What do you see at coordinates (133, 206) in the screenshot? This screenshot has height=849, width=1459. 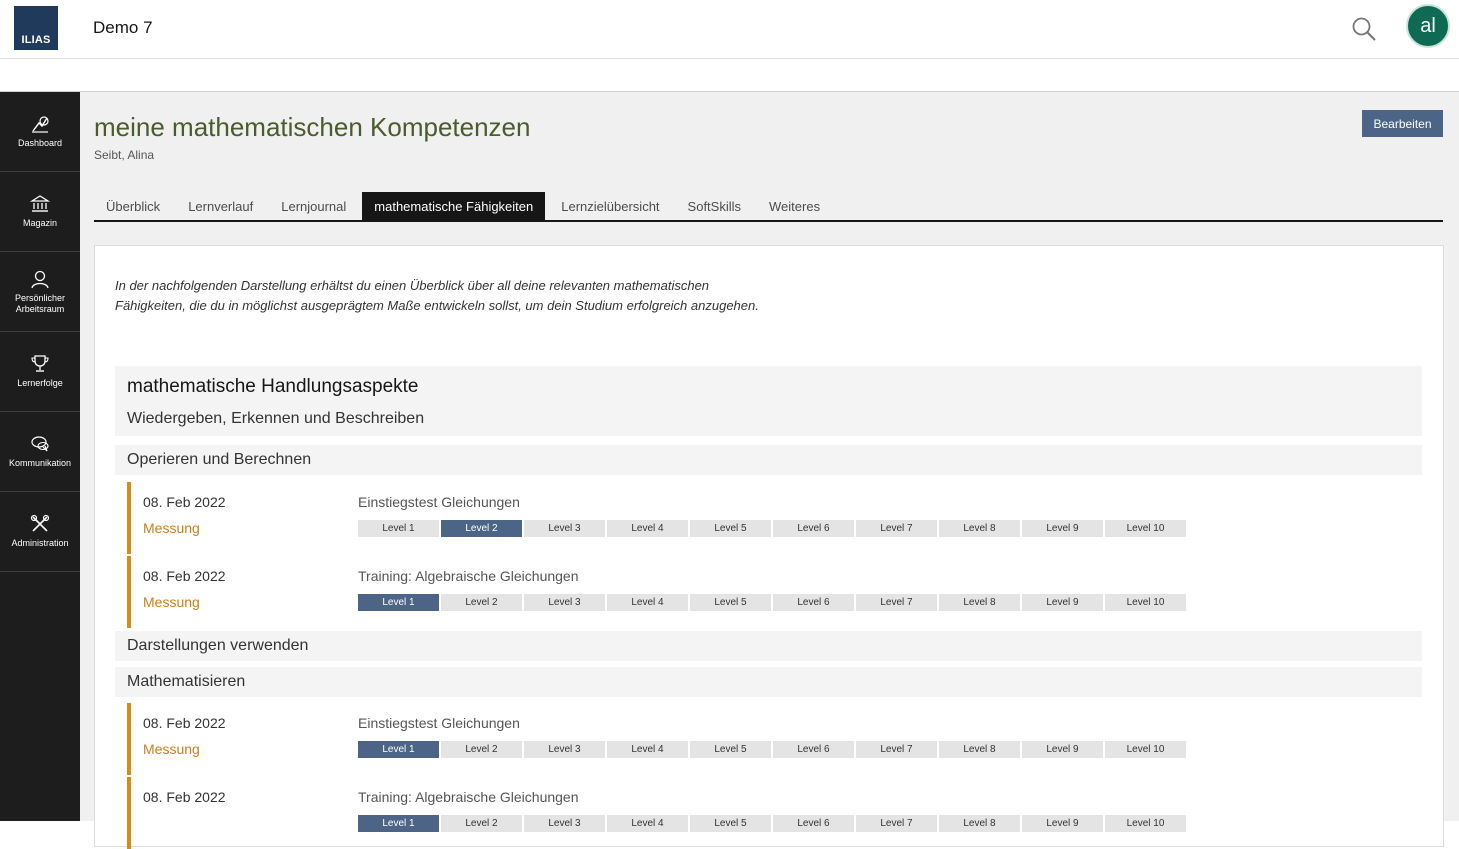 I see `tab-overview: Überblick` at bounding box center [133, 206].